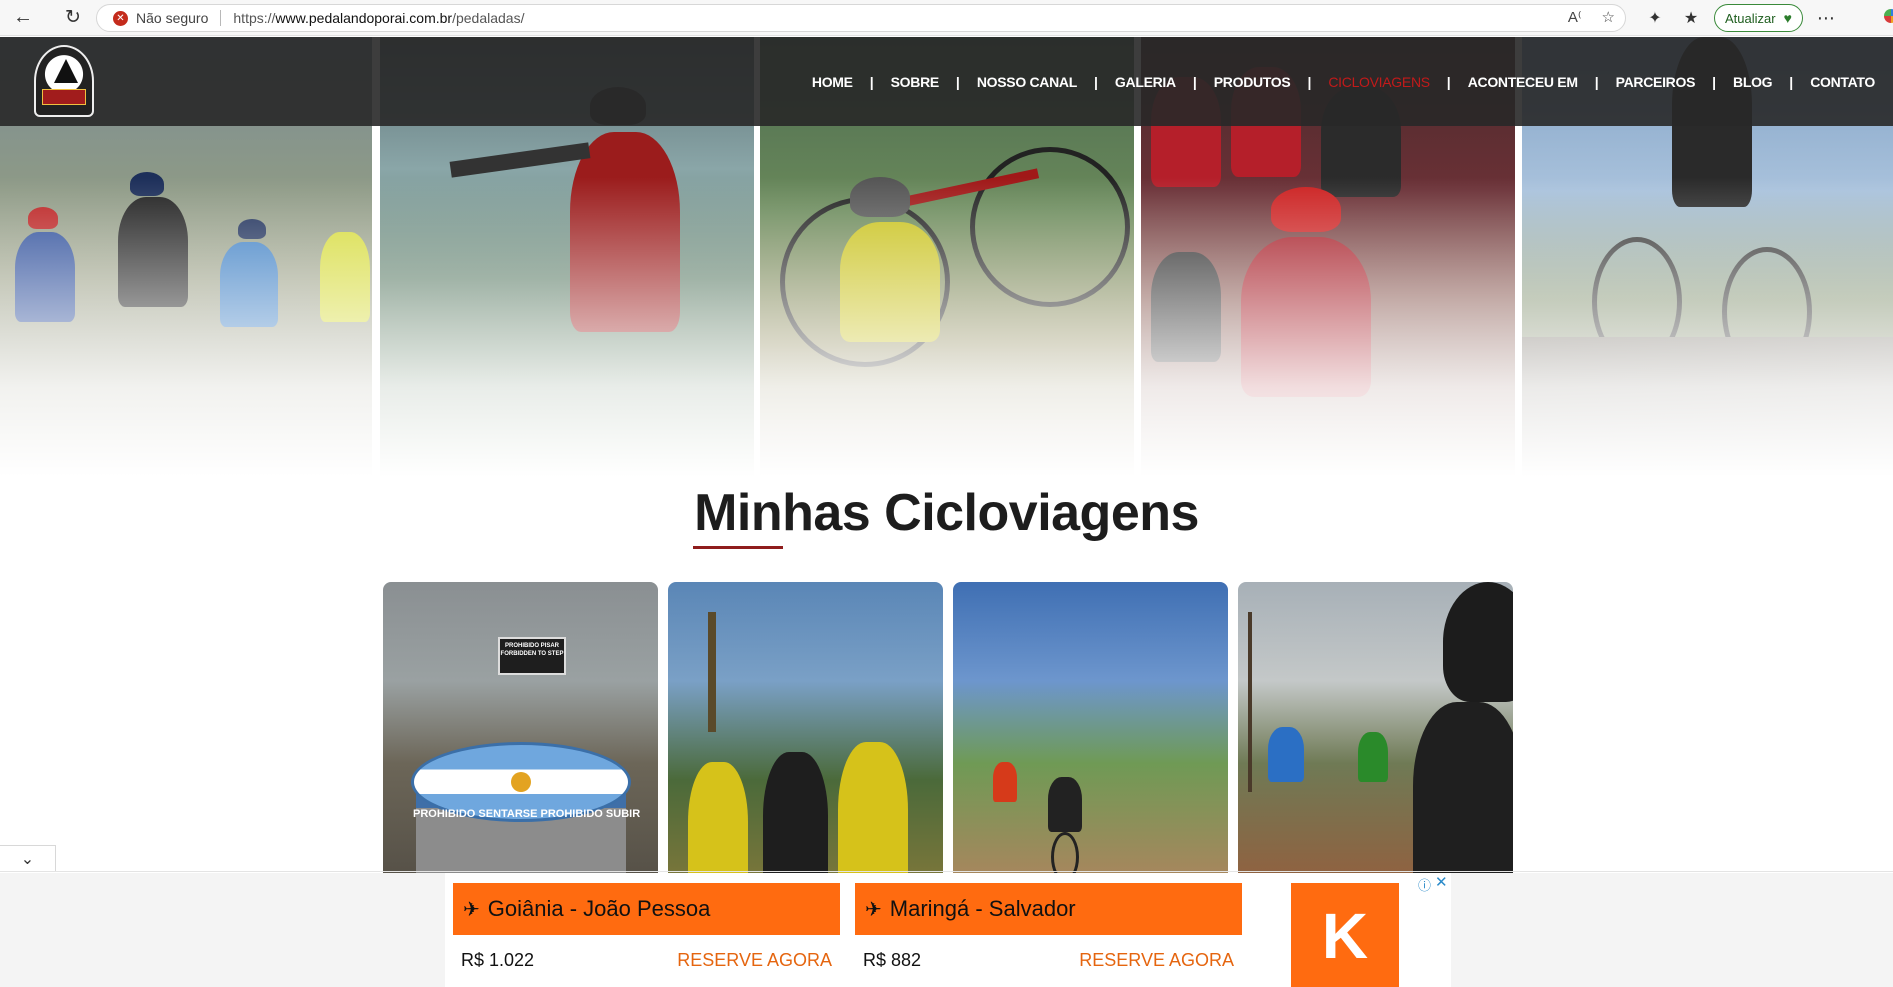 The image size is (1893, 987). Describe the element at coordinates (832, 82) in the screenshot. I see `nav-item-home: HOME` at that location.